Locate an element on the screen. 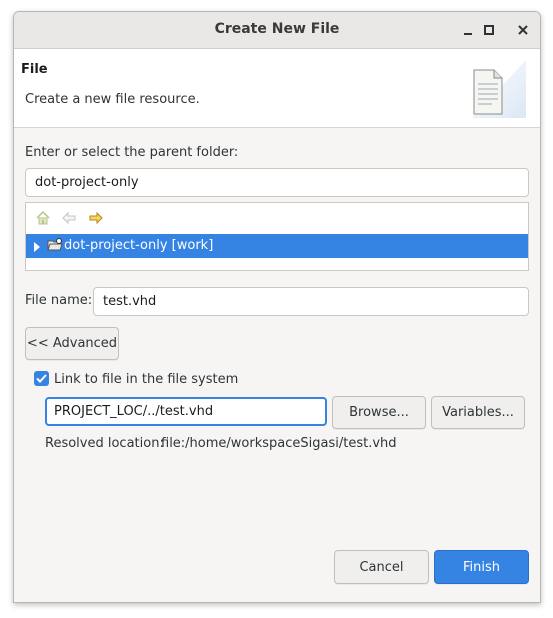 The height and width of the screenshot is (618, 553). page-title: File is located at coordinates (34, 69).